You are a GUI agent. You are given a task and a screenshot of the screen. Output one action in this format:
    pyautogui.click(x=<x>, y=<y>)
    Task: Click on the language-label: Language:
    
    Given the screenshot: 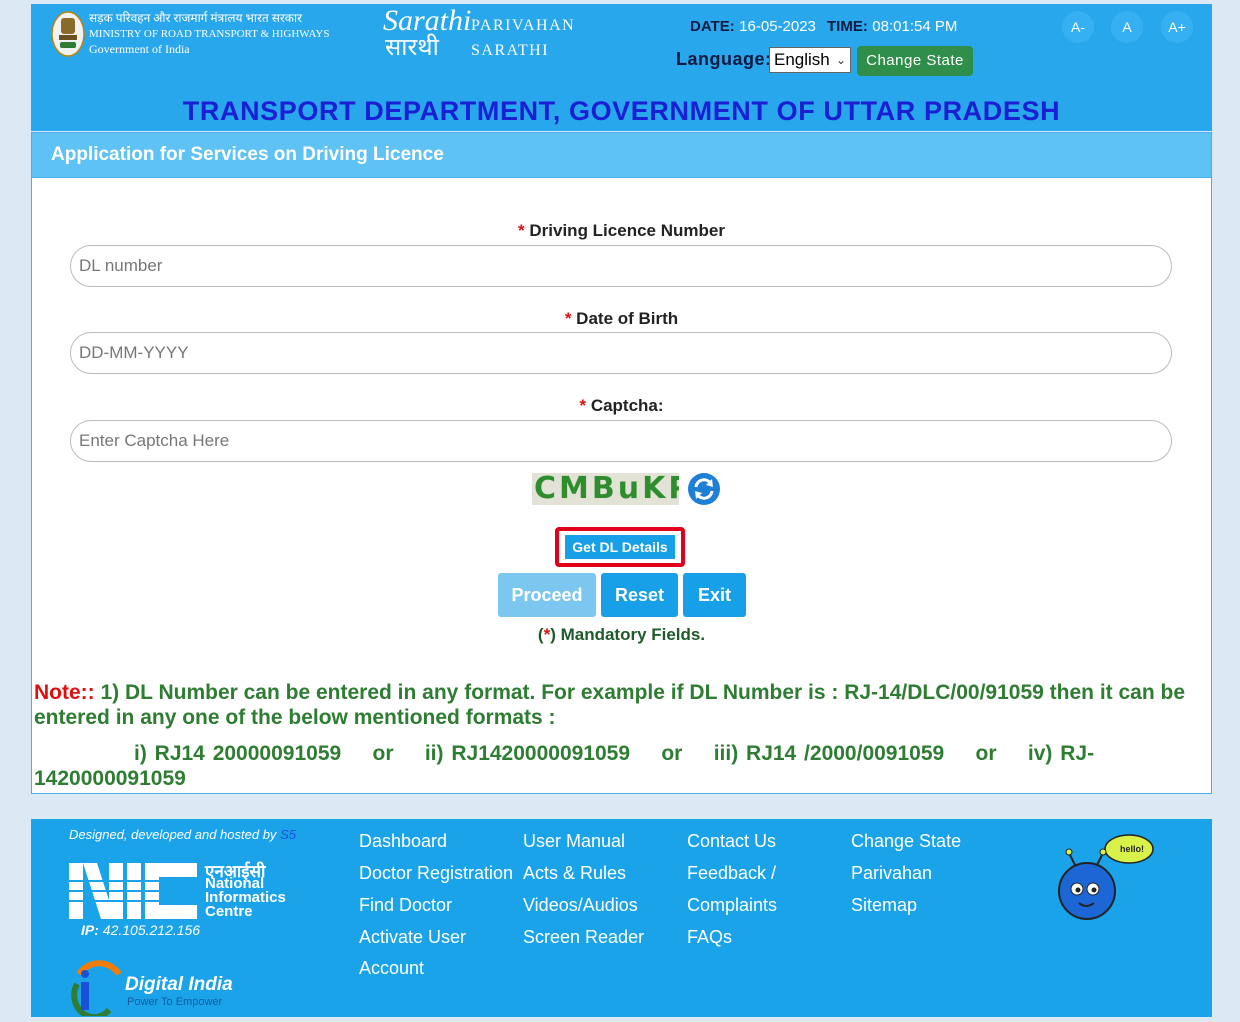 What is the action you would take?
    pyautogui.click(x=724, y=59)
    